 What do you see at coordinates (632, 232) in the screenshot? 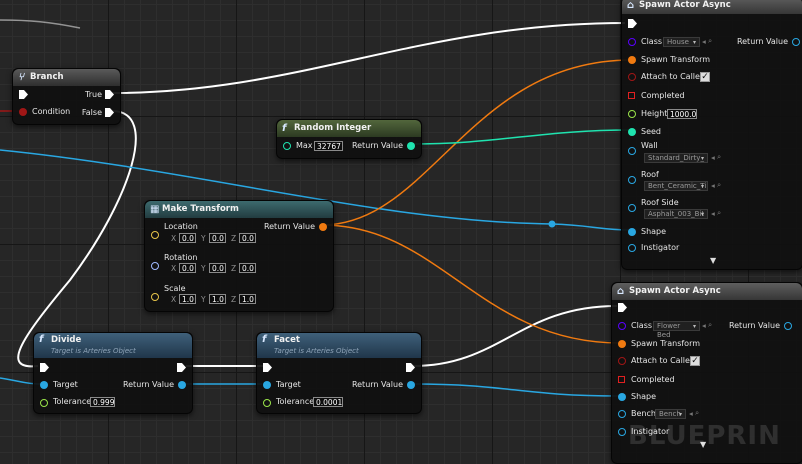
I see `house-shape-pin` at bounding box center [632, 232].